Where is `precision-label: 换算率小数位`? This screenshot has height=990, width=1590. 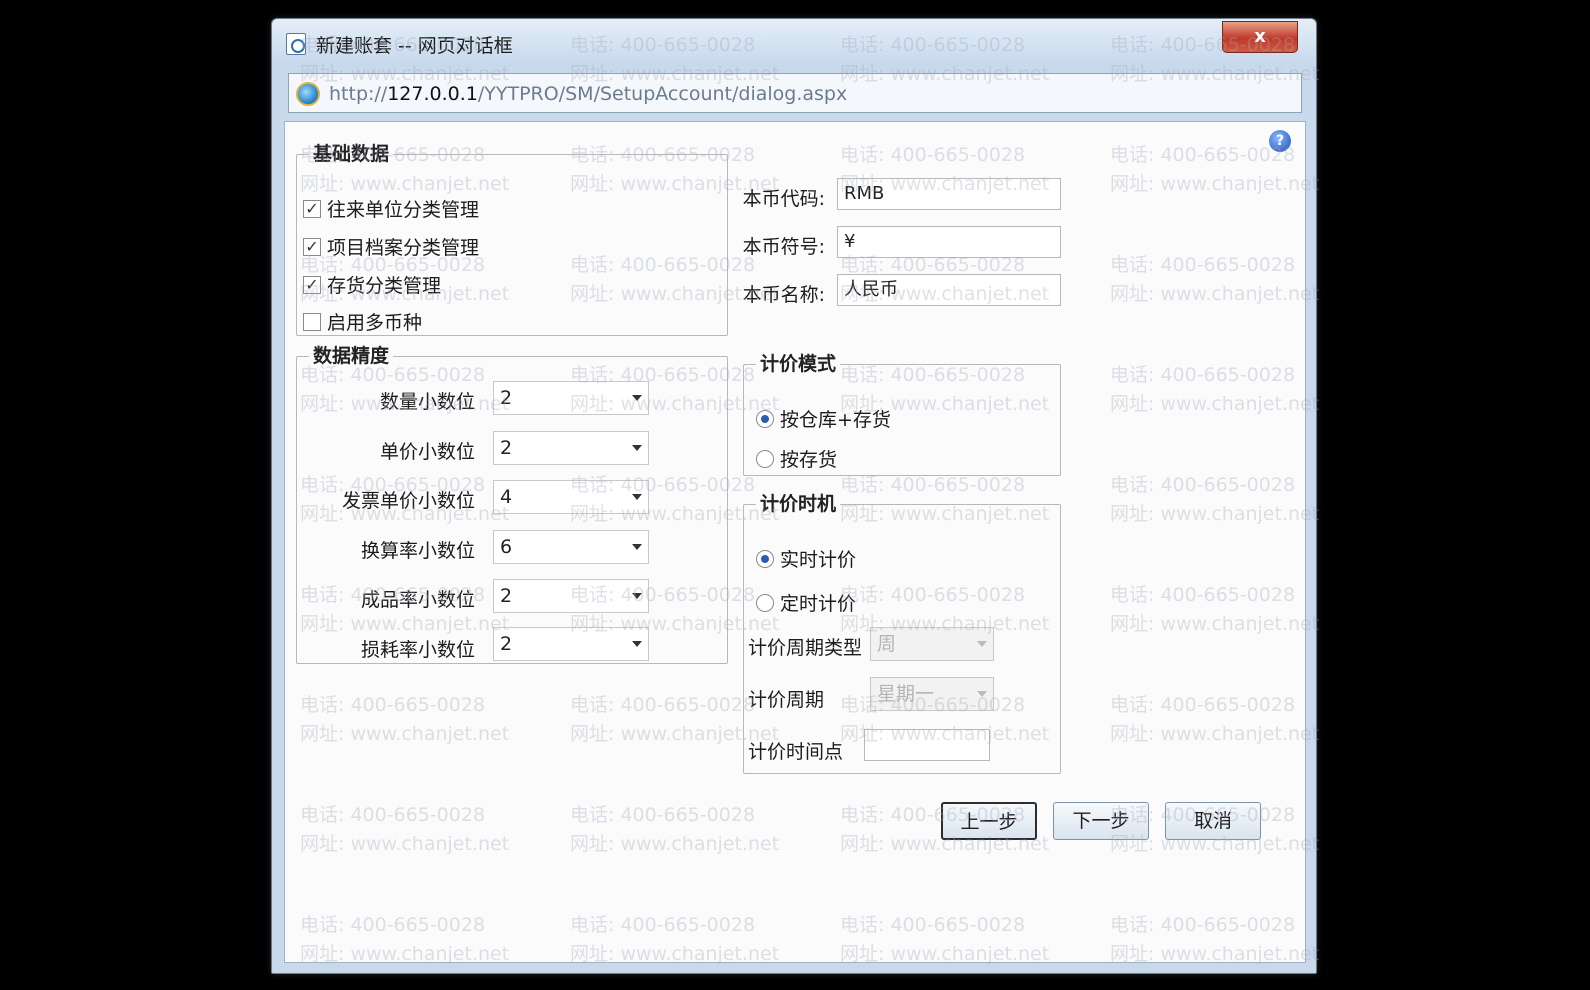 precision-label: 换算率小数位 is located at coordinates (417, 551).